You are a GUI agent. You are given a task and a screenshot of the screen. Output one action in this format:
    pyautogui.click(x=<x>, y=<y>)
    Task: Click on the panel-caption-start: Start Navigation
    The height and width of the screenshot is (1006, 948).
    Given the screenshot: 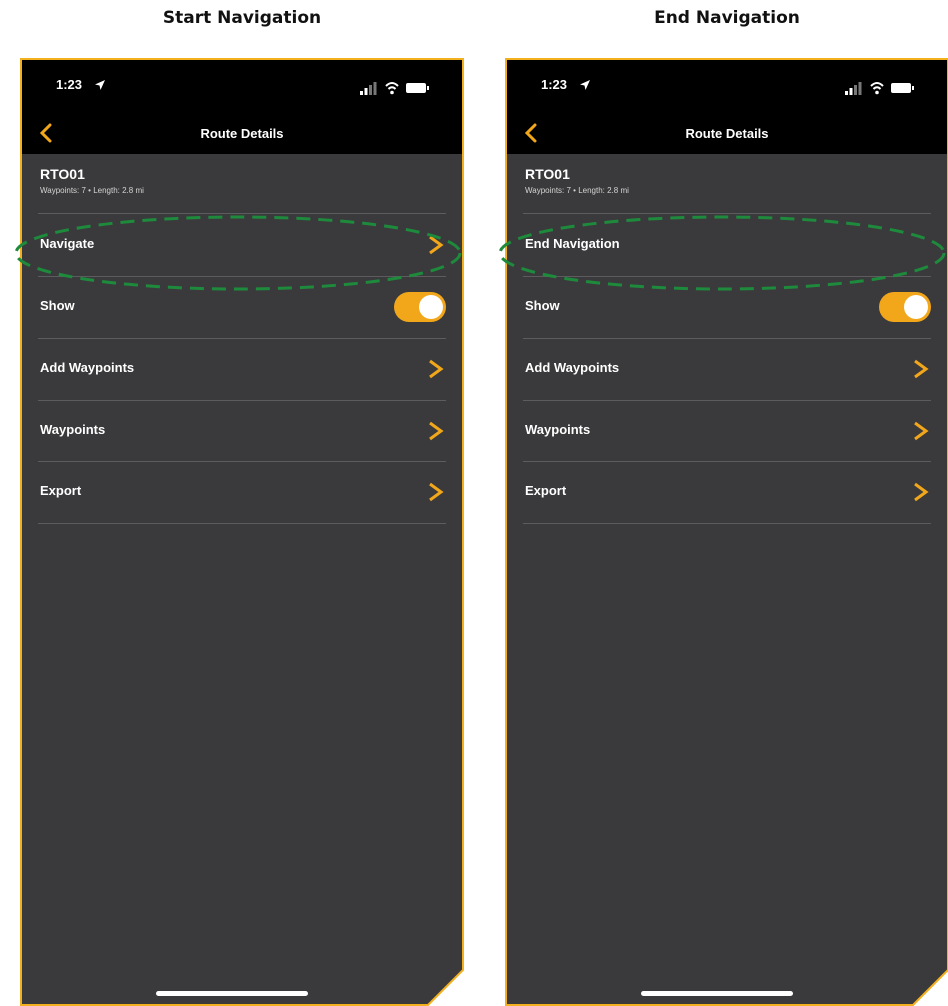 What is the action you would take?
    pyautogui.click(x=242, y=18)
    